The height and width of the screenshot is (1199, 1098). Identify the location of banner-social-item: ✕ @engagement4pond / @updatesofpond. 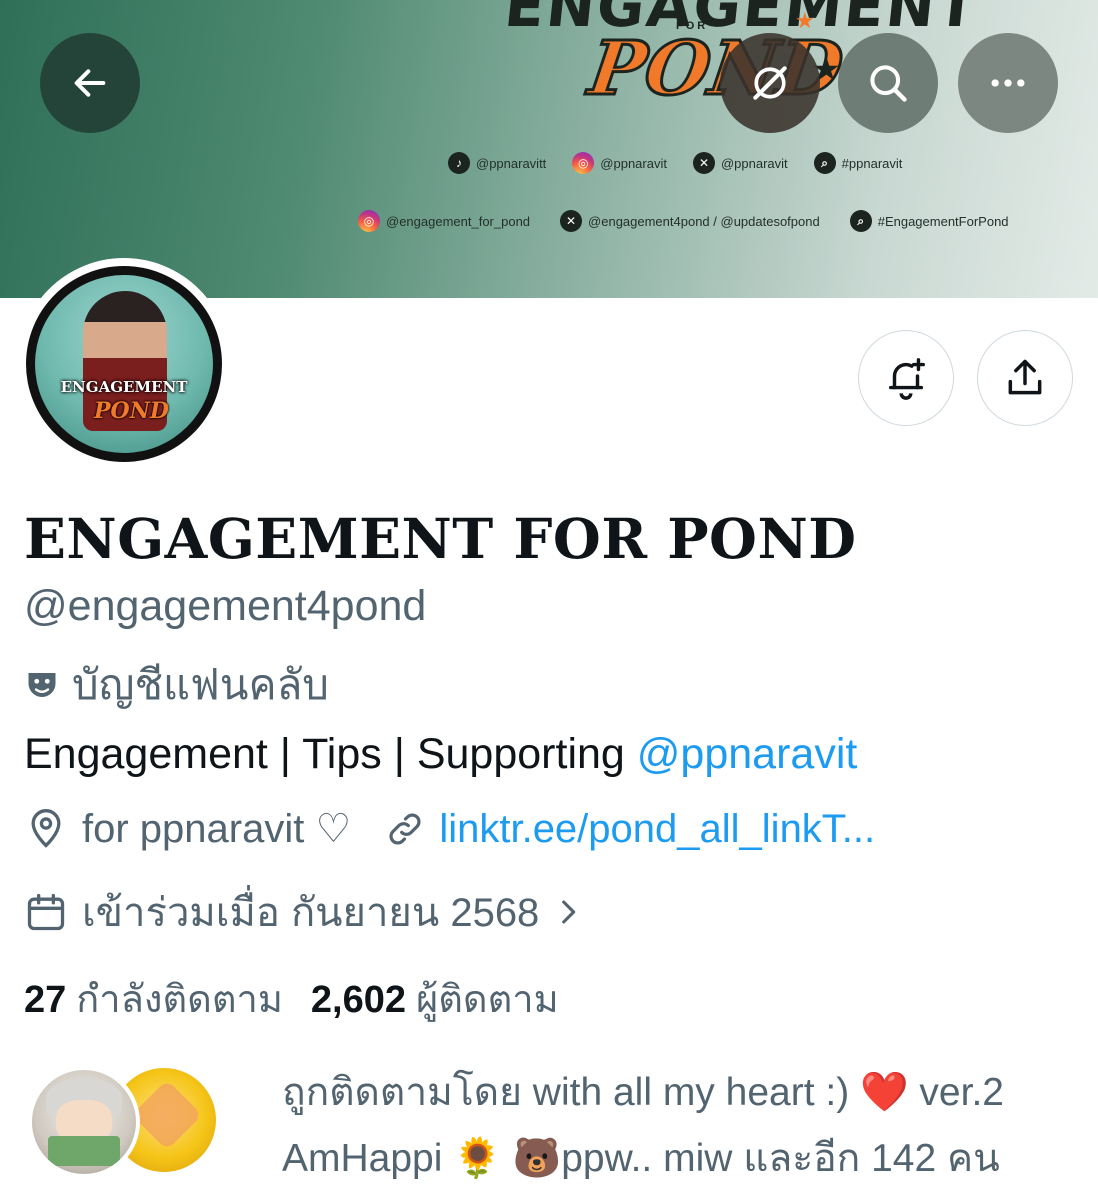
(690, 221).